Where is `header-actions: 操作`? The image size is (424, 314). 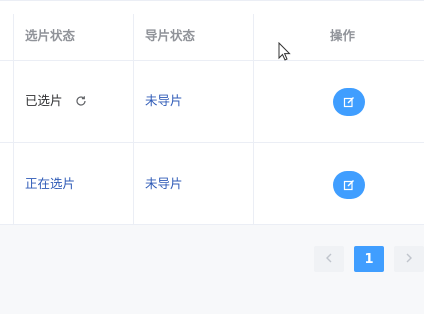 header-actions: 操作 is located at coordinates (343, 35).